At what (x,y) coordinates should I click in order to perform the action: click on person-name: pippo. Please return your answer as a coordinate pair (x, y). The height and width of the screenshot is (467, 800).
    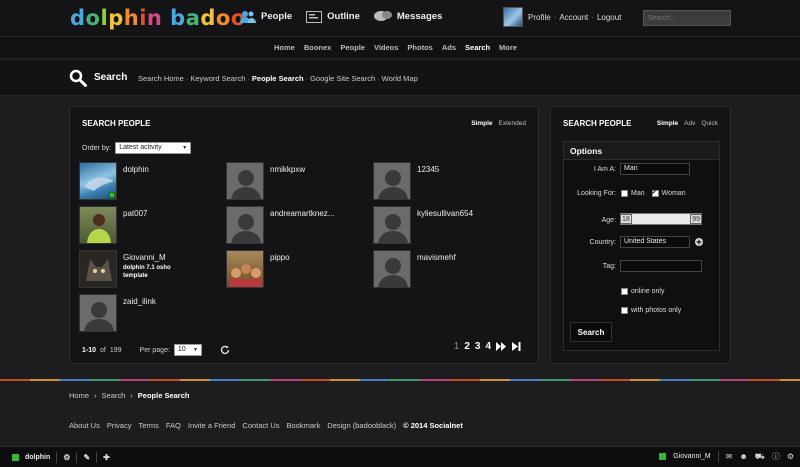
    Looking at the image, I should click on (280, 257).